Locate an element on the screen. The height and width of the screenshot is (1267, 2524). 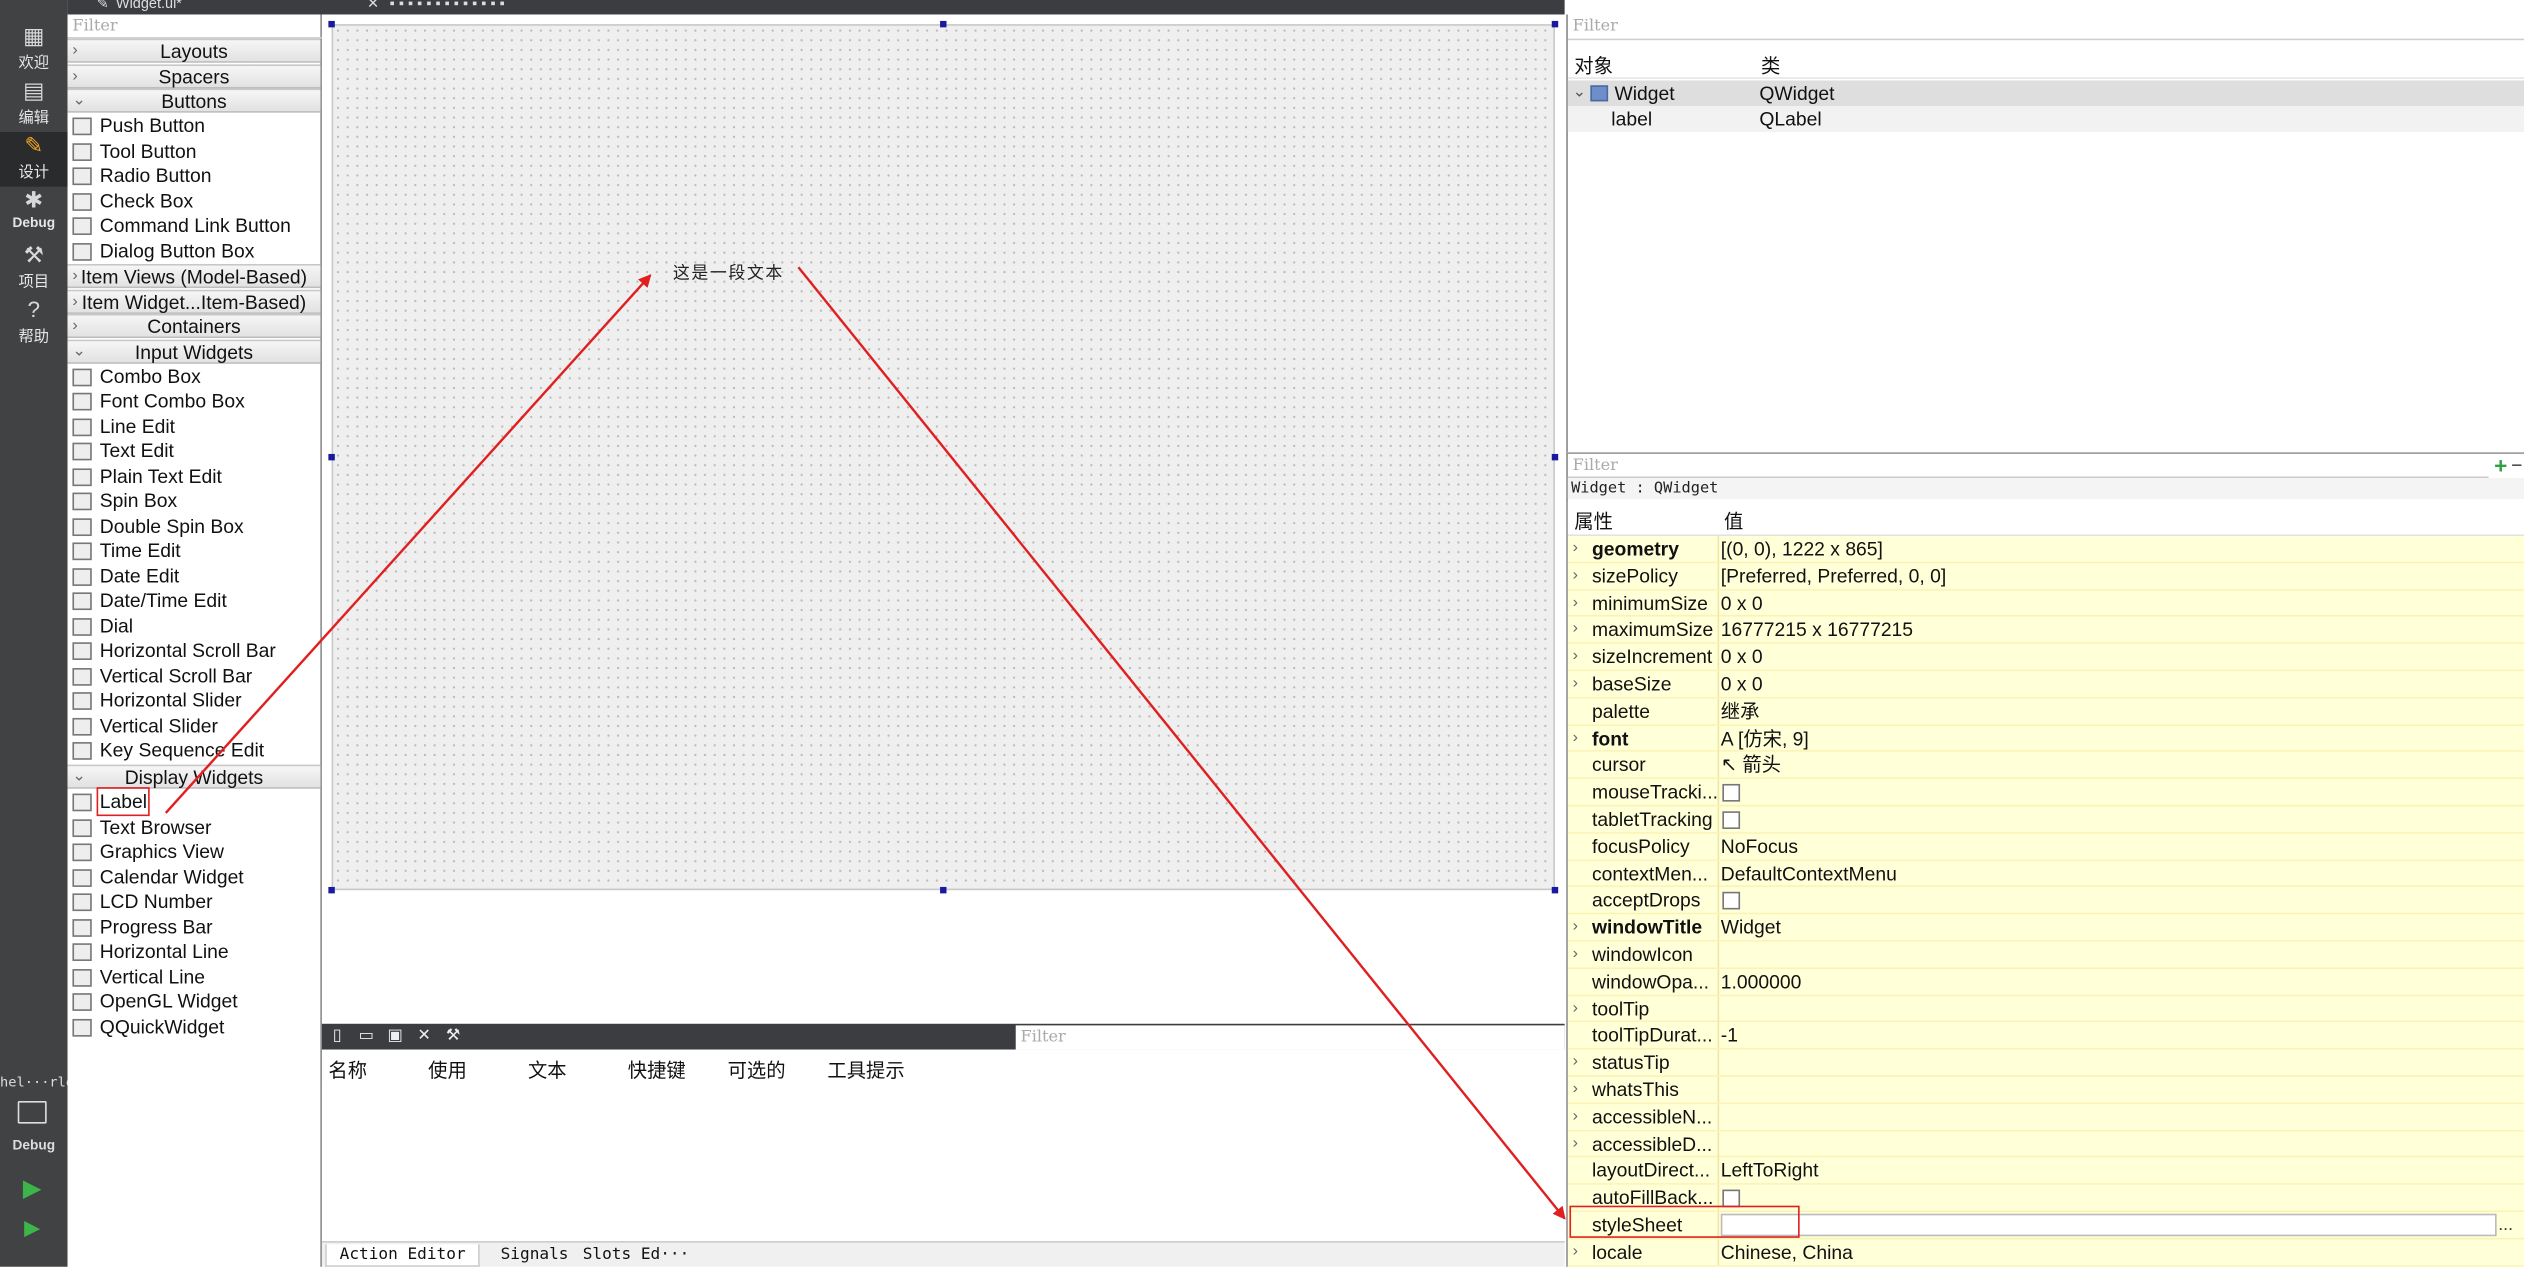
widget-item-lcd-number: LCD Number is located at coordinates (194, 902).